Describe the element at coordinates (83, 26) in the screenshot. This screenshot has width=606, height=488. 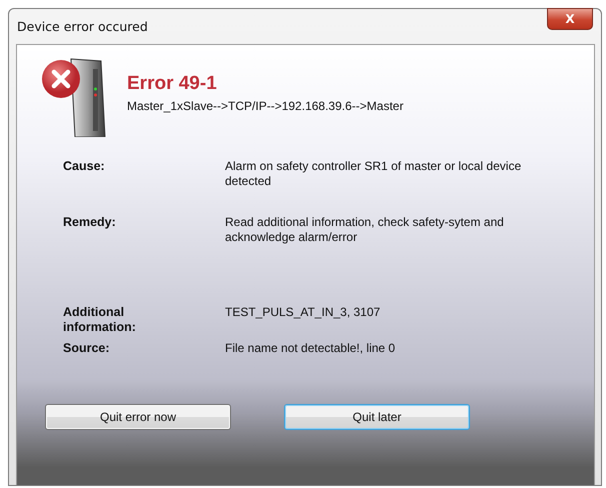
I see `window-title: Device error occured` at that location.